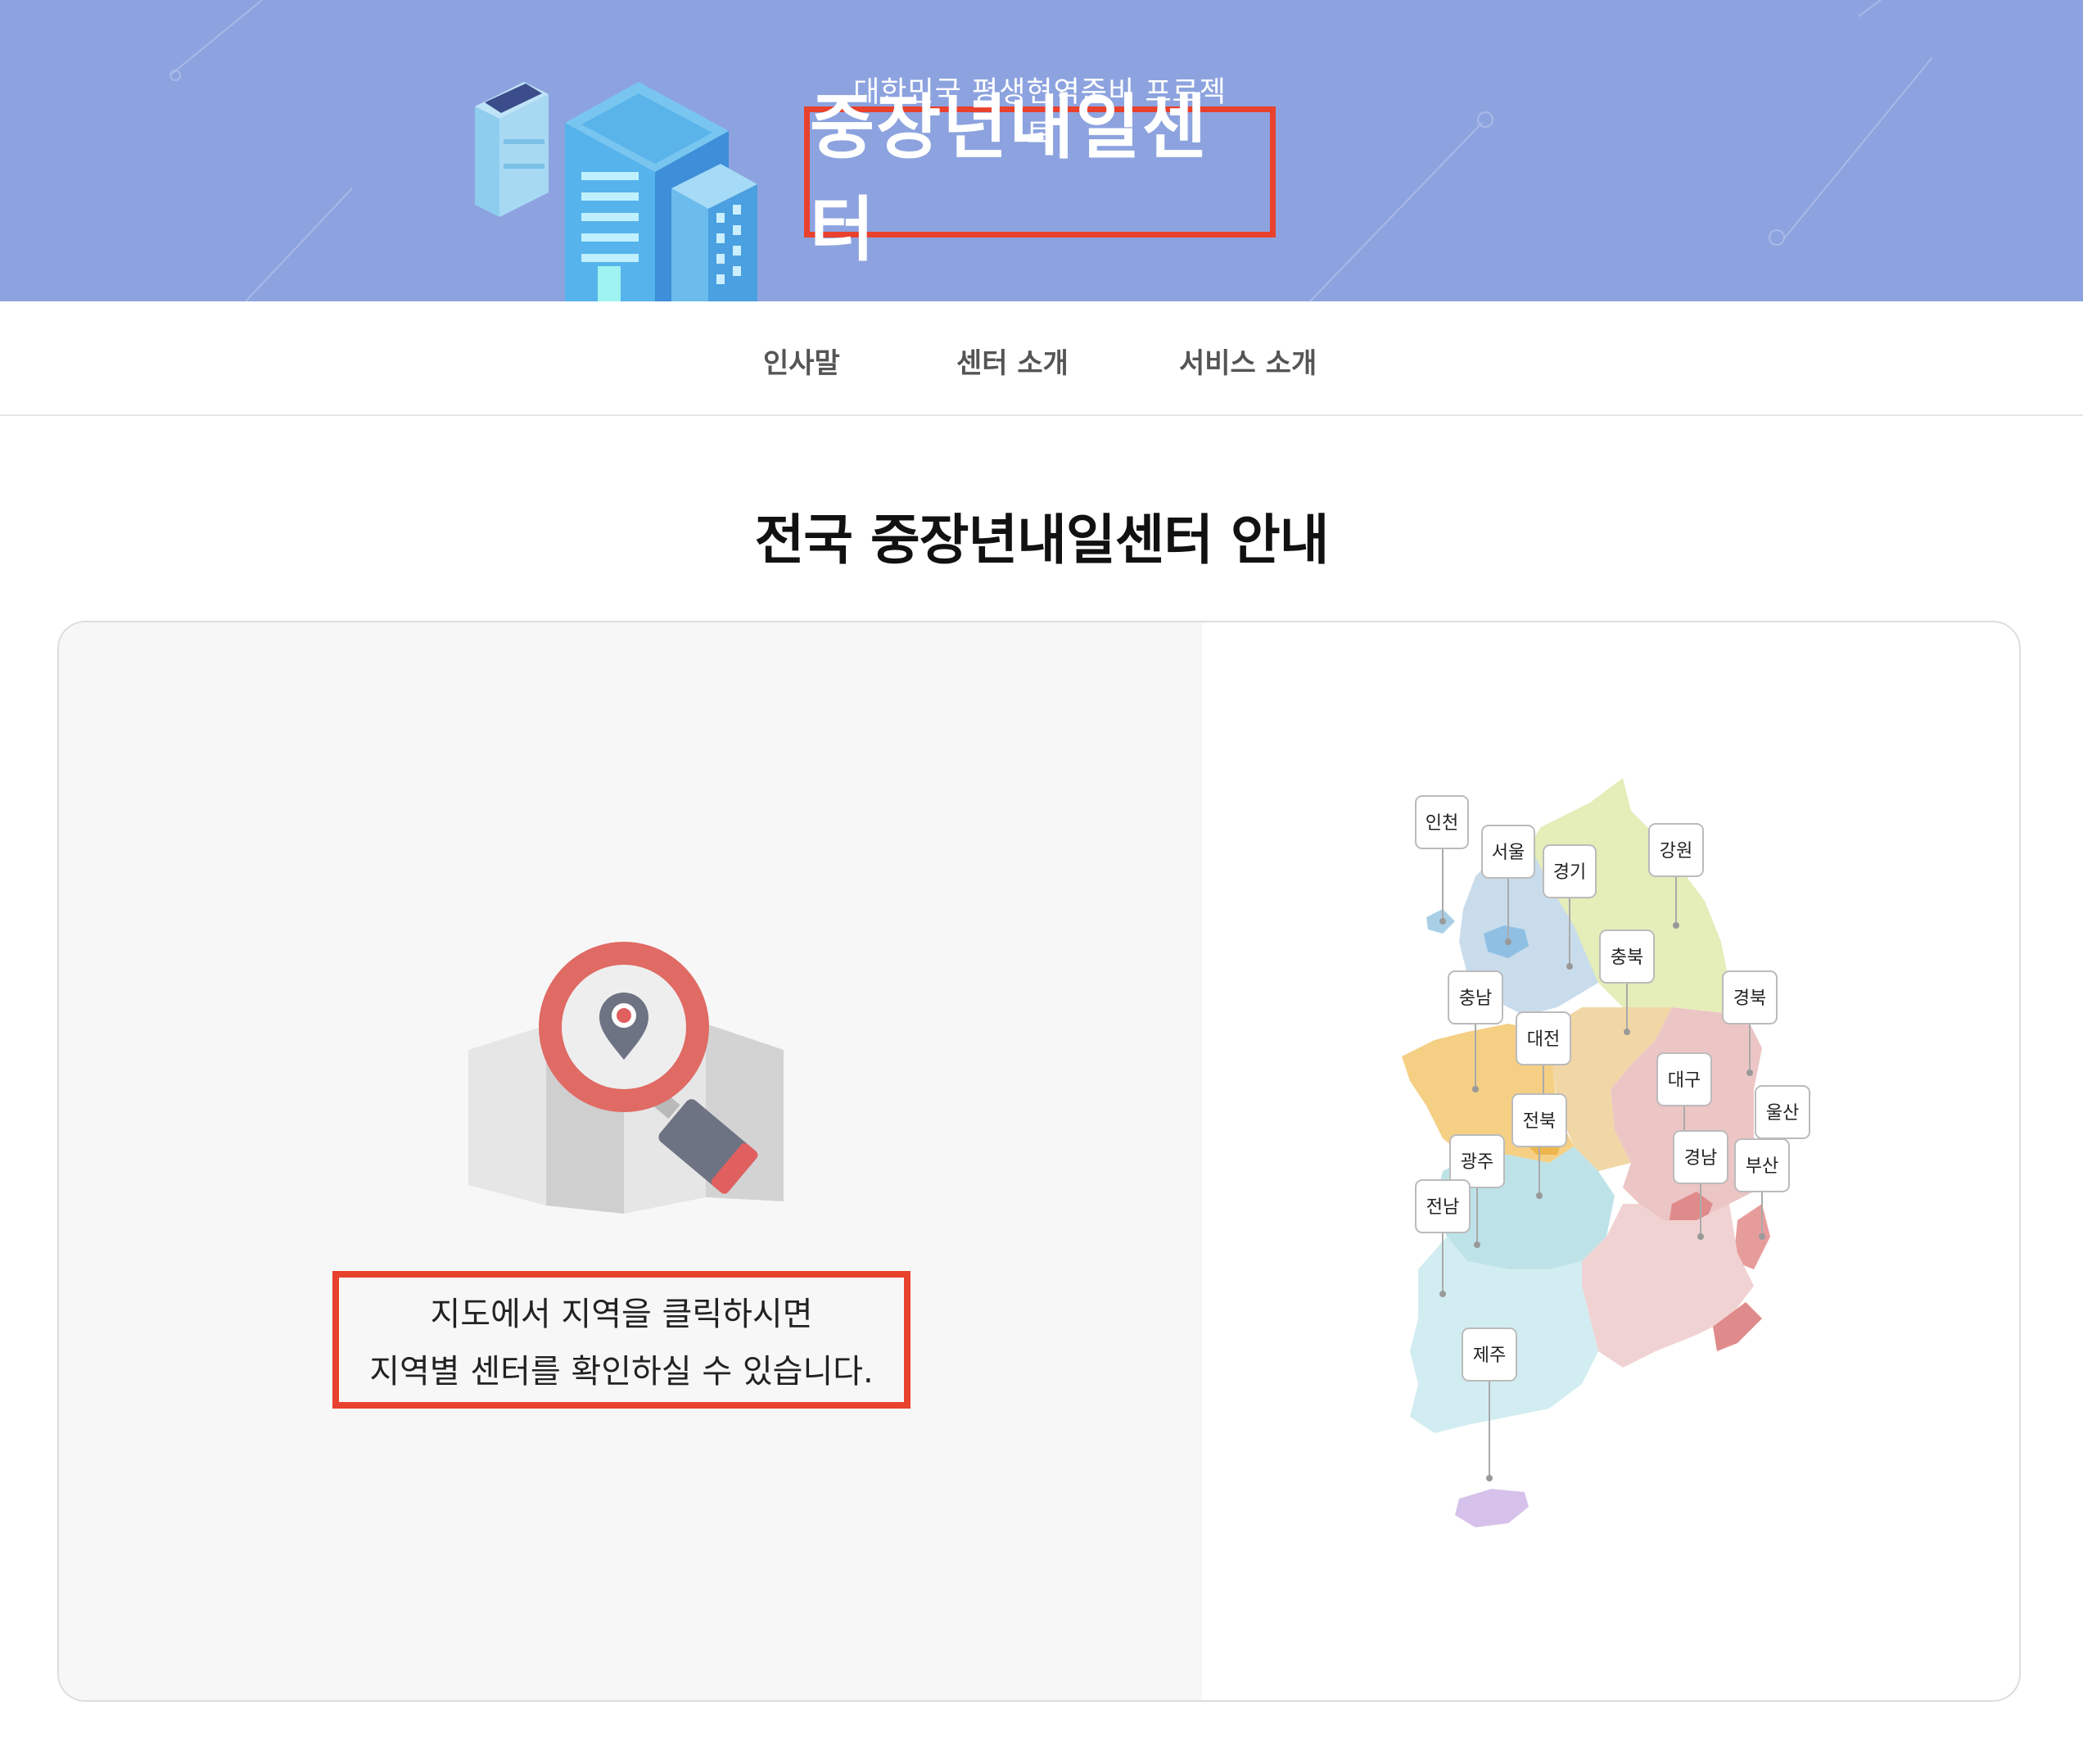 The height and width of the screenshot is (1764, 2083). Describe the element at coordinates (1684, 1080) in the screenshot. I see `svg-text: 대구` at that location.